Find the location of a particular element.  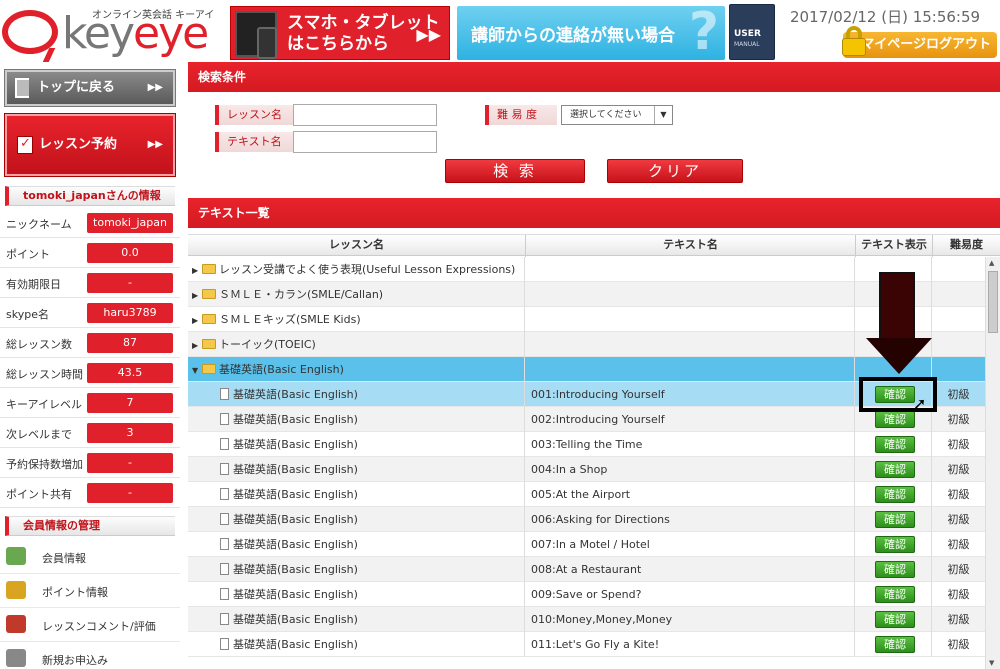

lesson-reserve-button: レッスン予約 ▶▶ is located at coordinates (90, 145).